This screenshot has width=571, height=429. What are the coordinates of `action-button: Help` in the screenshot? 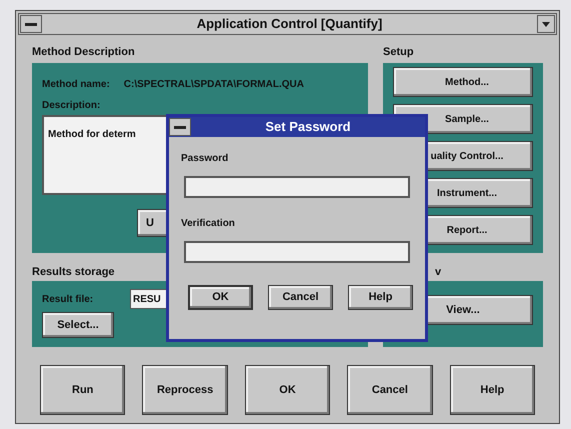 It's located at (493, 390).